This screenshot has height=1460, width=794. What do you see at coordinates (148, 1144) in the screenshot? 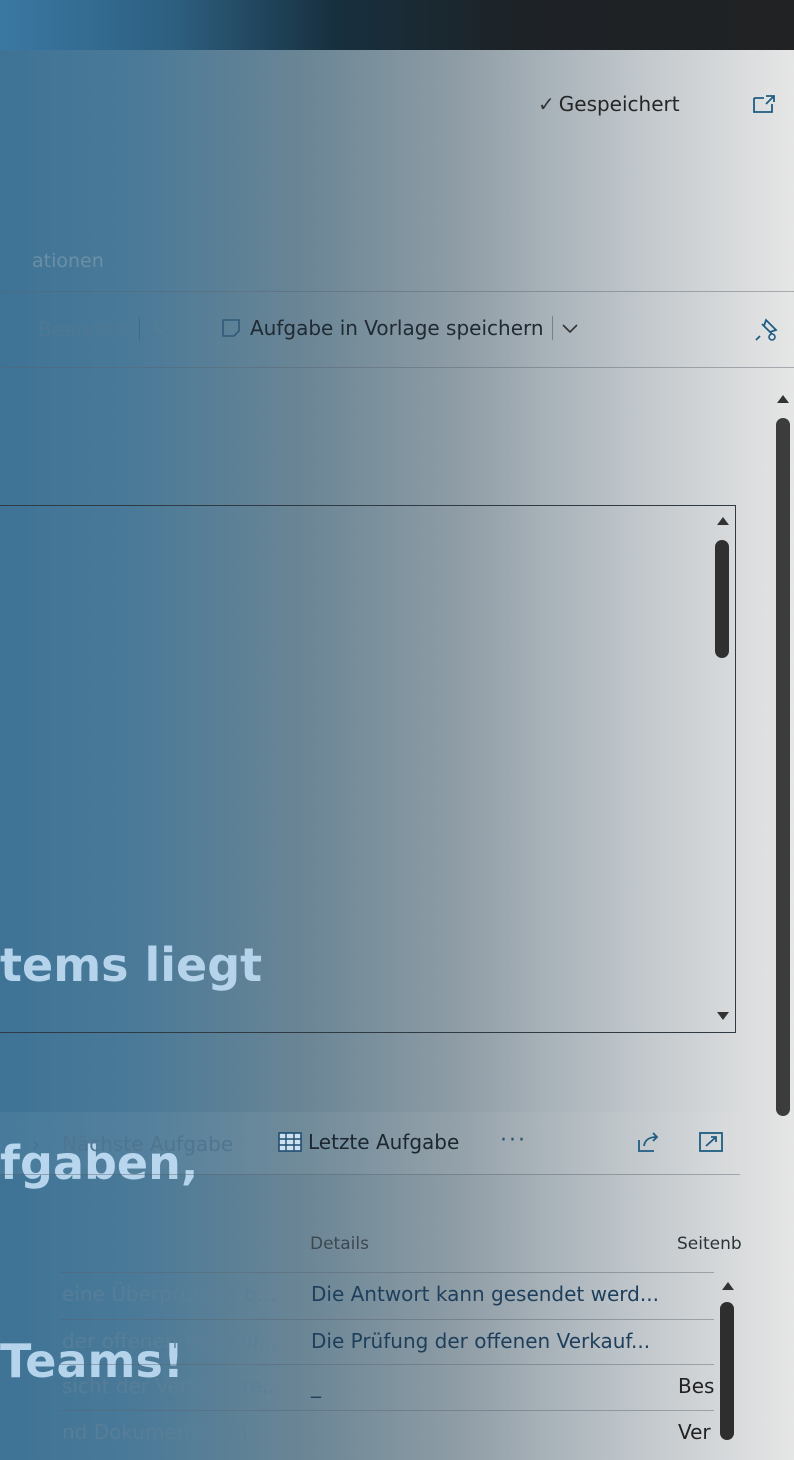
I see `next-task-label: Nächste Aufgabe` at bounding box center [148, 1144].